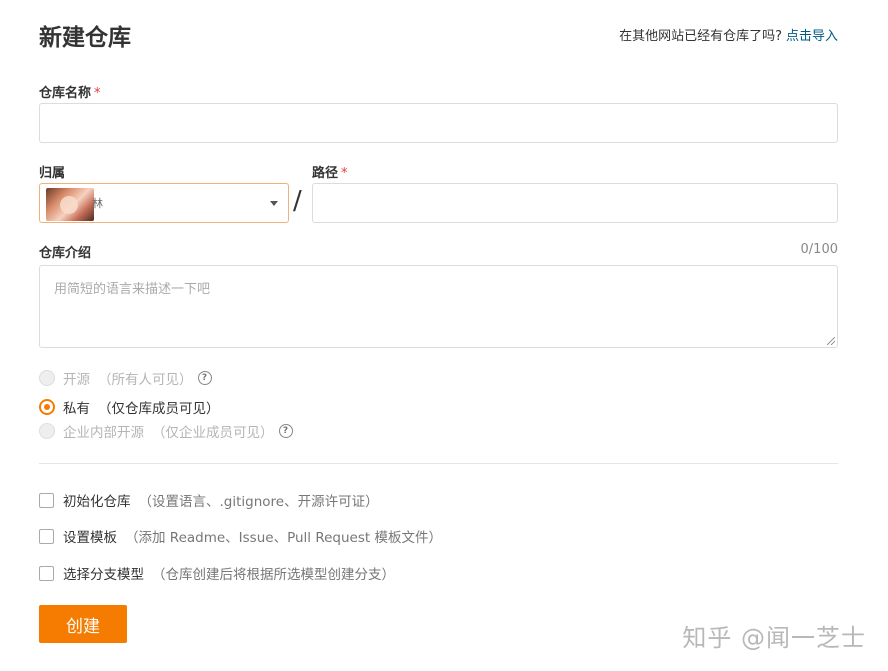 The height and width of the screenshot is (671, 888). I want to click on radio-private, so click(47, 407).